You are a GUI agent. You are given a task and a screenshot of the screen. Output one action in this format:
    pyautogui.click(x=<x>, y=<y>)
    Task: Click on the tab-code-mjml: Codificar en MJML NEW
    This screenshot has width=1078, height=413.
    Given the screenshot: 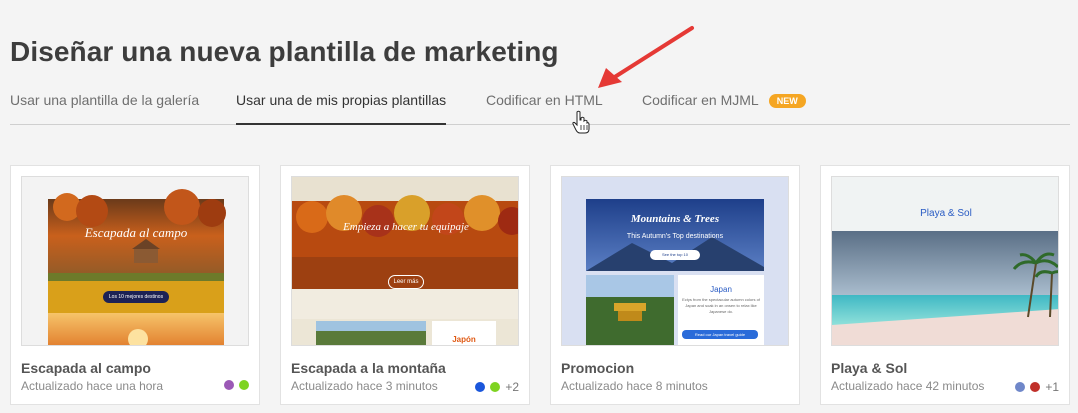 What is the action you would take?
    pyautogui.click(x=724, y=108)
    